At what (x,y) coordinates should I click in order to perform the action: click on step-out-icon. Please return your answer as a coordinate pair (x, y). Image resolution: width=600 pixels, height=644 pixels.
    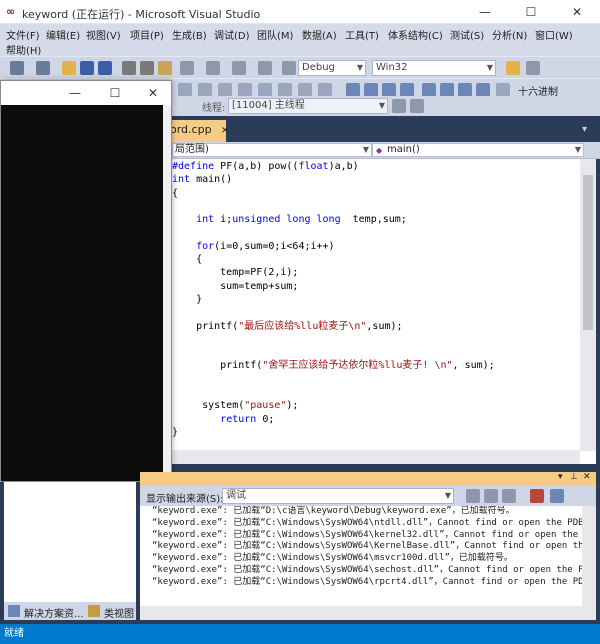
    Looking at the image, I should click on (483, 90).